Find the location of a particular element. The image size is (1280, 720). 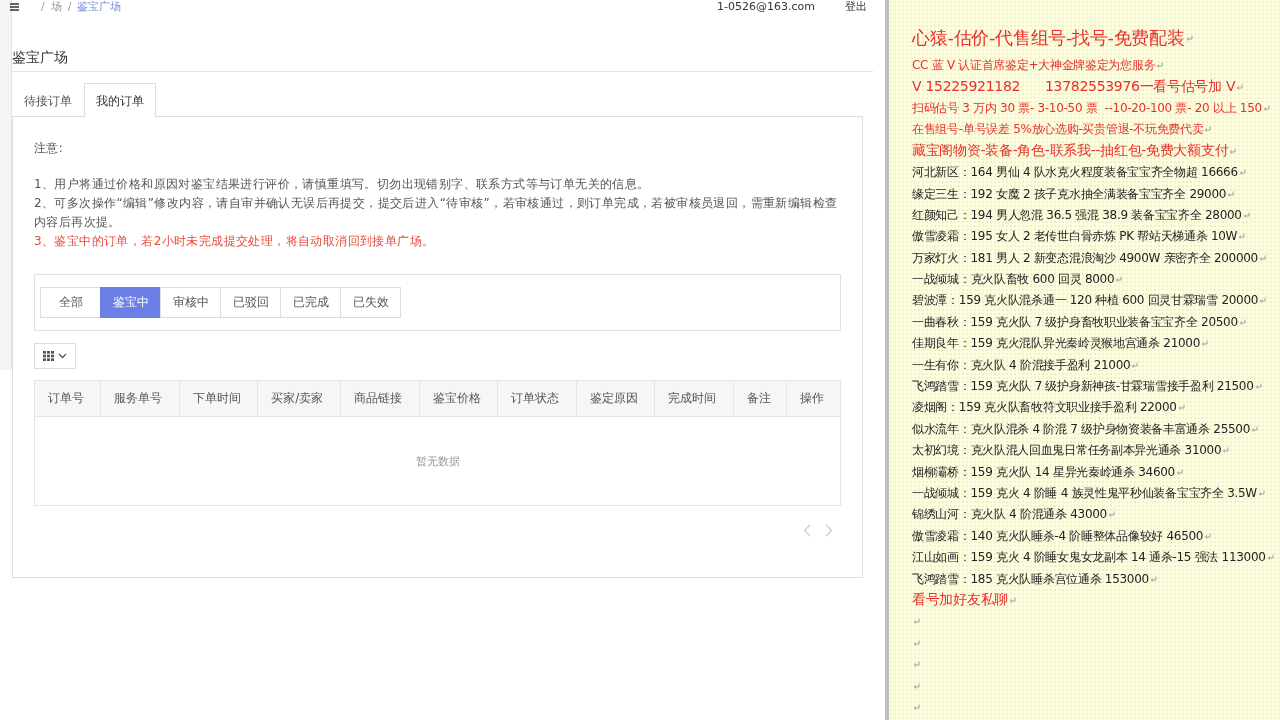

filter-button: 已驳回 is located at coordinates (250, 302).